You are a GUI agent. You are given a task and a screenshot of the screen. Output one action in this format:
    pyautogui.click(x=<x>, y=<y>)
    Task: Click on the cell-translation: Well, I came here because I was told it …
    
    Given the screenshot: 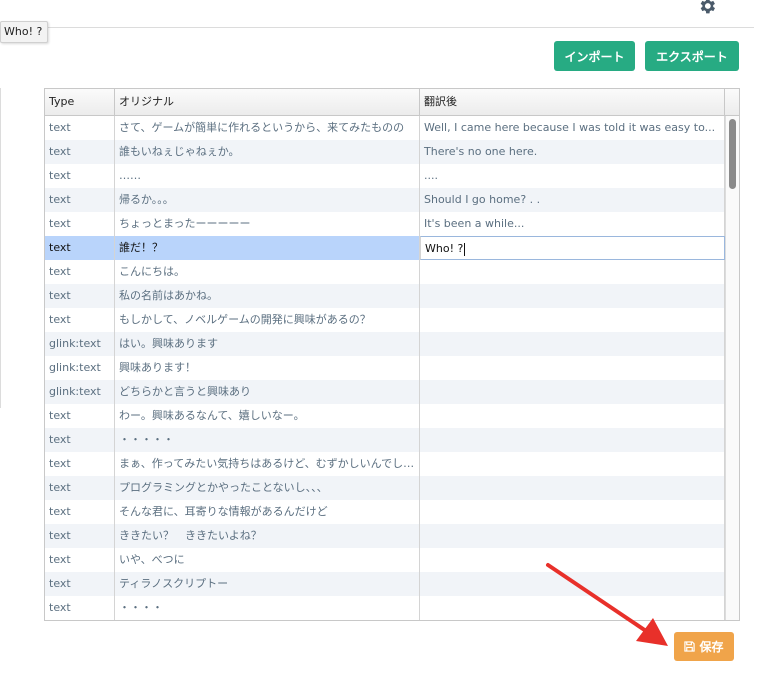 What is the action you would take?
    pyautogui.click(x=572, y=128)
    